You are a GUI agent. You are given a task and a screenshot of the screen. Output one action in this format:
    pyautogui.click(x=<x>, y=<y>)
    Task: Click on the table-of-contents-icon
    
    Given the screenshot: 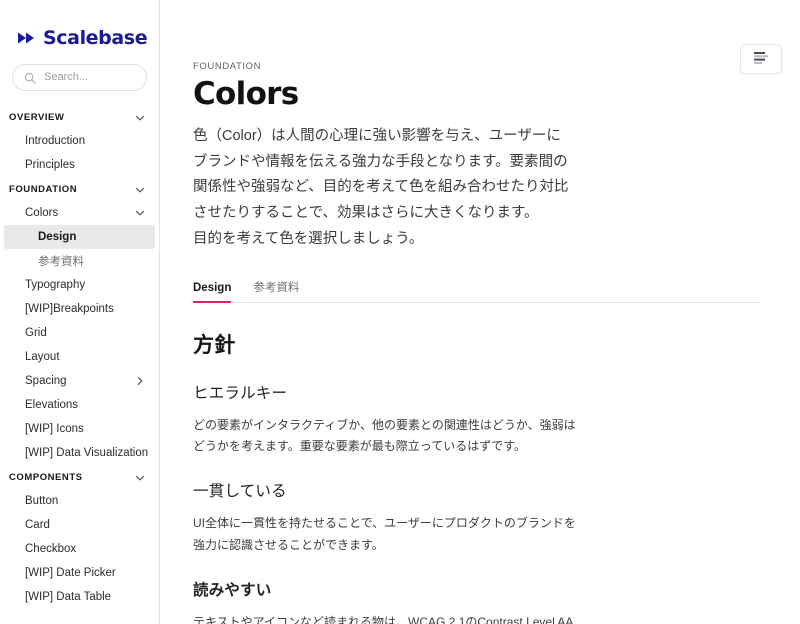 What is the action you would take?
    pyautogui.click(x=761, y=59)
    